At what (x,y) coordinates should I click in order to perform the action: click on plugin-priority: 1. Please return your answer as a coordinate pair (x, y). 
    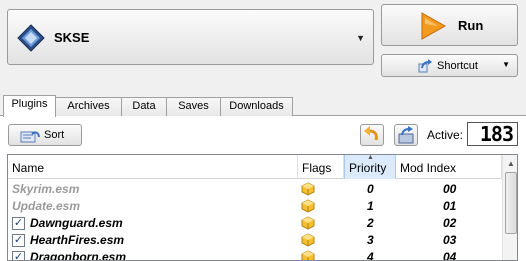
    Looking at the image, I should click on (370, 206).